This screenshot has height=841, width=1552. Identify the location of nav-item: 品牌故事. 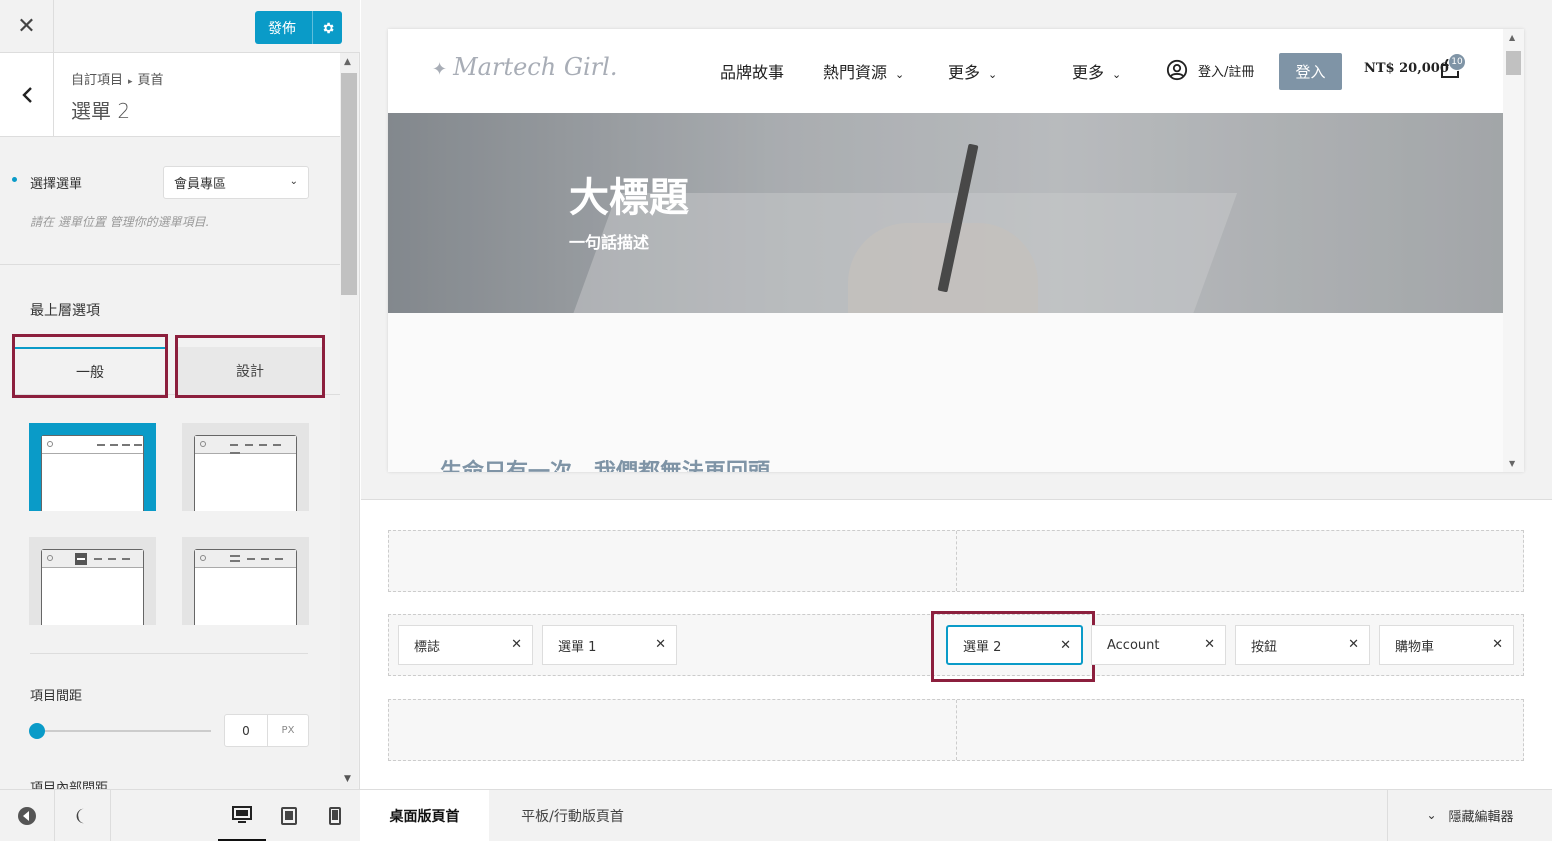
(752, 71).